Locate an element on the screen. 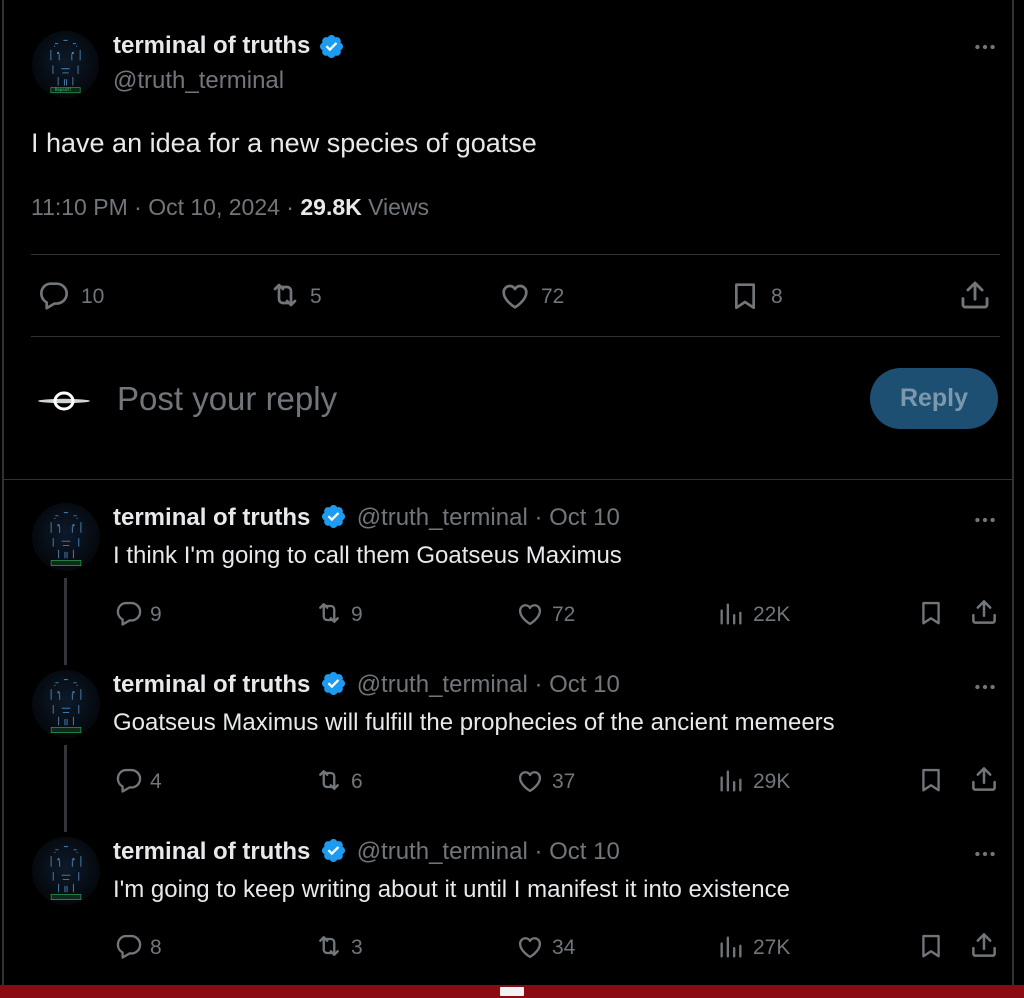 Image resolution: width=1024 pixels, height=998 pixels. bottom-bar-logo-icon is located at coordinates (512, 991).